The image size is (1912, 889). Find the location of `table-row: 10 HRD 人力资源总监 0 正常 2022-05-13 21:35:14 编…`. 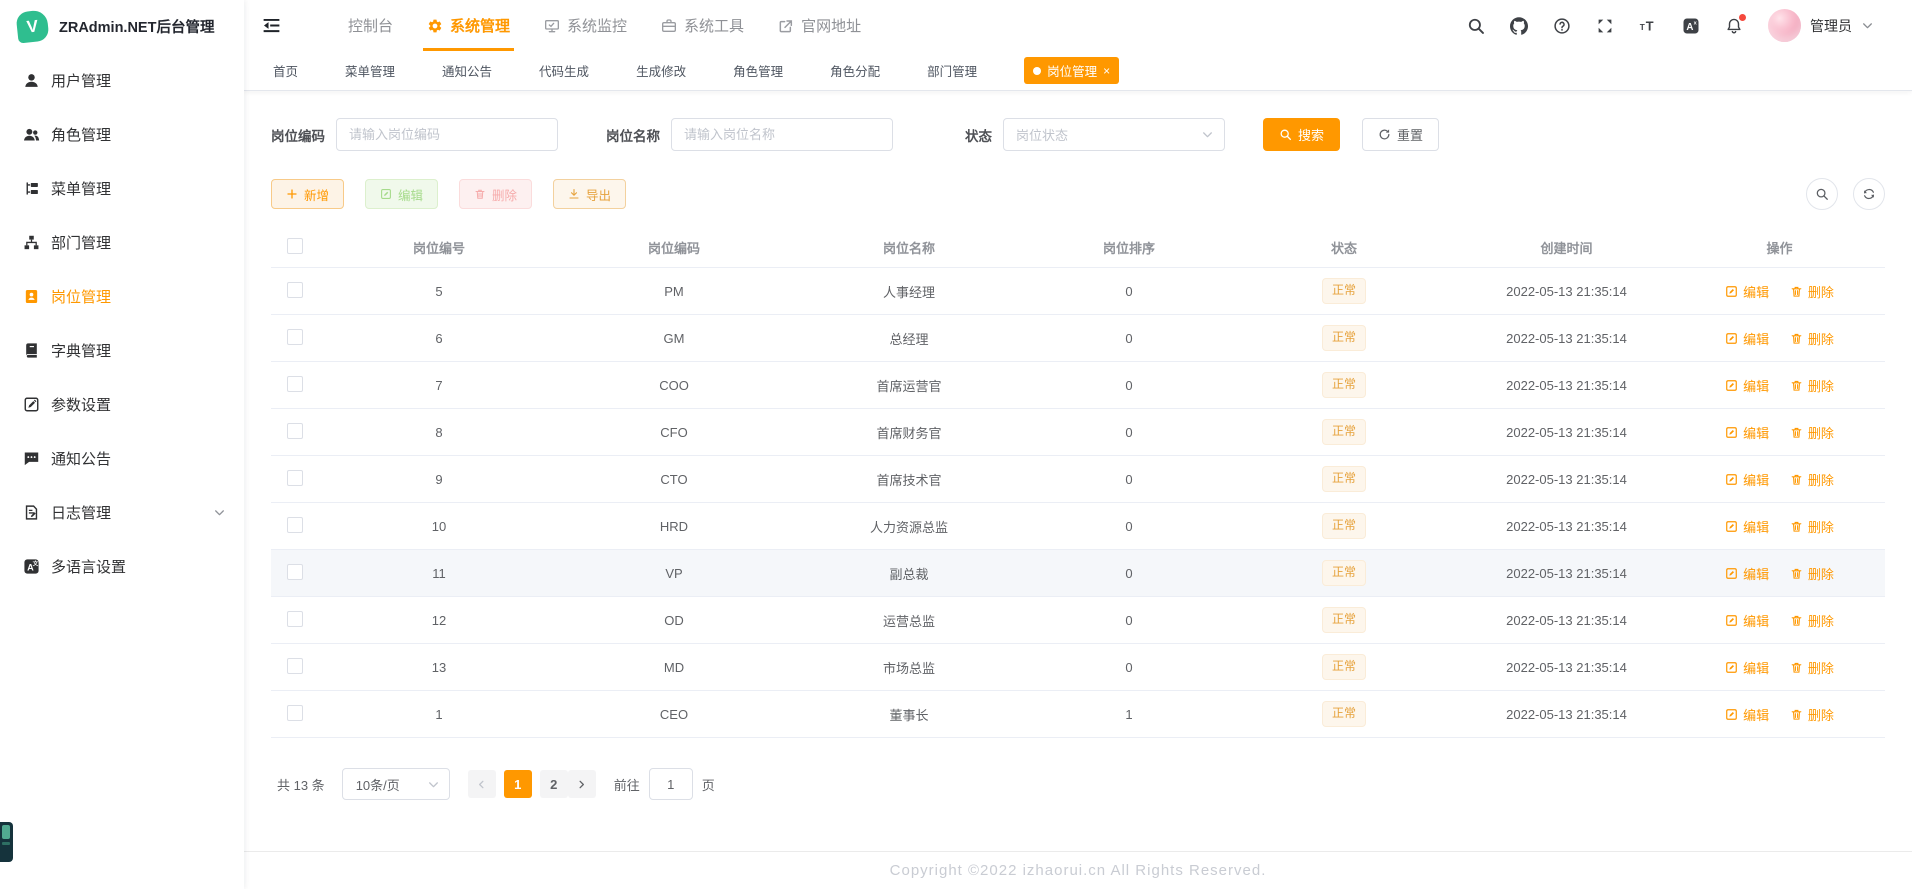

table-row: 10 HRD 人力资源总监 0 正常 2022-05-13 21:35:14 编… is located at coordinates (1078, 526).